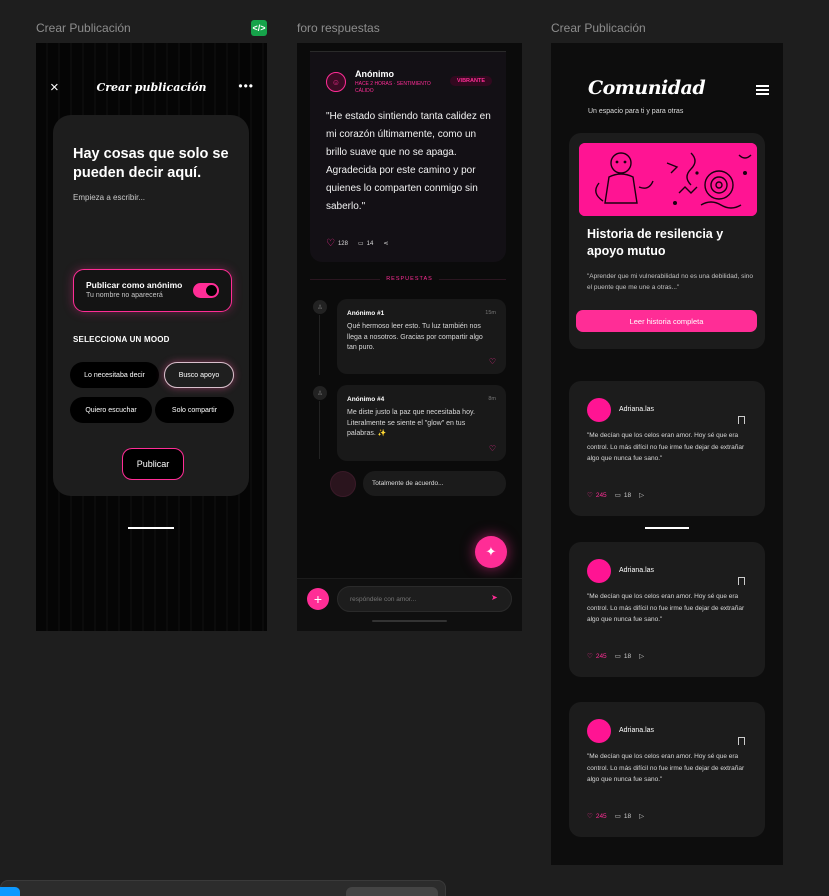  I want to click on like-count: 128, so click(342, 243).